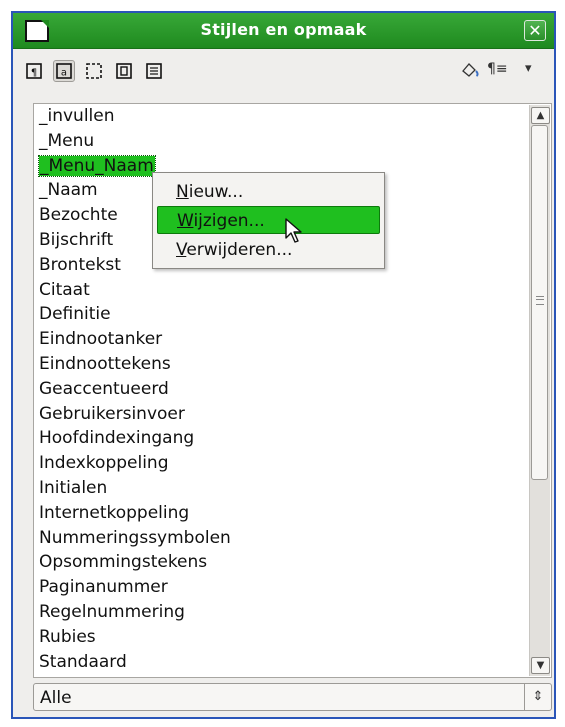 The height and width of the screenshot is (727, 565). Describe the element at coordinates (73, 487) in the screenshot. I see `style-name: Initialen` at that location.